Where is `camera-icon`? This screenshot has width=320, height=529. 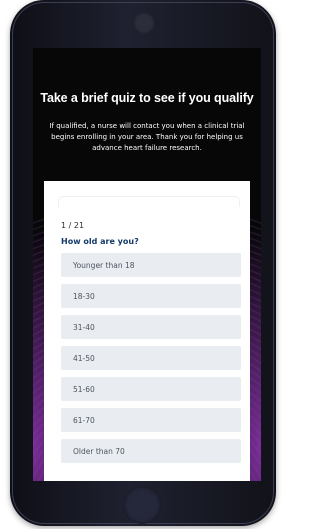
camera-icon is located at coordinates (144, 23).